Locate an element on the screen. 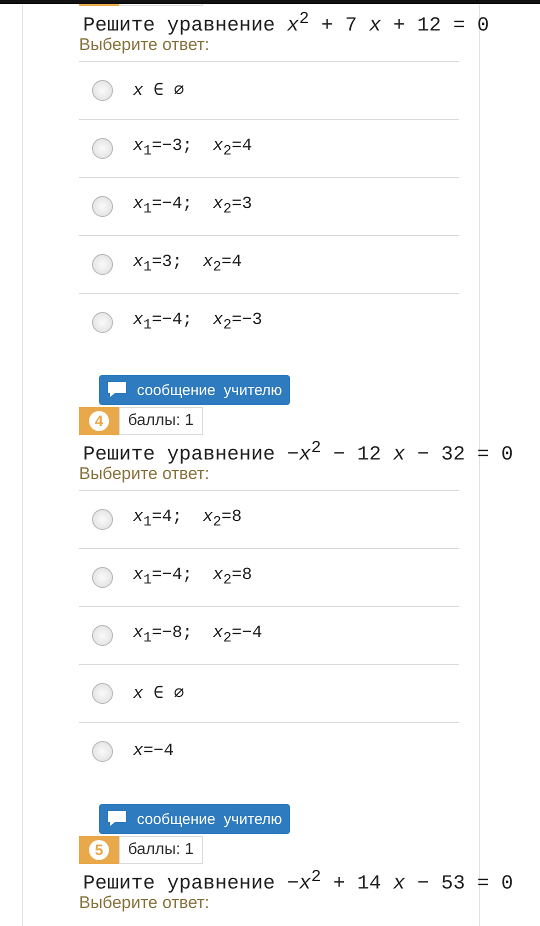  answer-option: x$_{1}$=−4; x$_{2}$=8 is located at coordinates (192, 577).